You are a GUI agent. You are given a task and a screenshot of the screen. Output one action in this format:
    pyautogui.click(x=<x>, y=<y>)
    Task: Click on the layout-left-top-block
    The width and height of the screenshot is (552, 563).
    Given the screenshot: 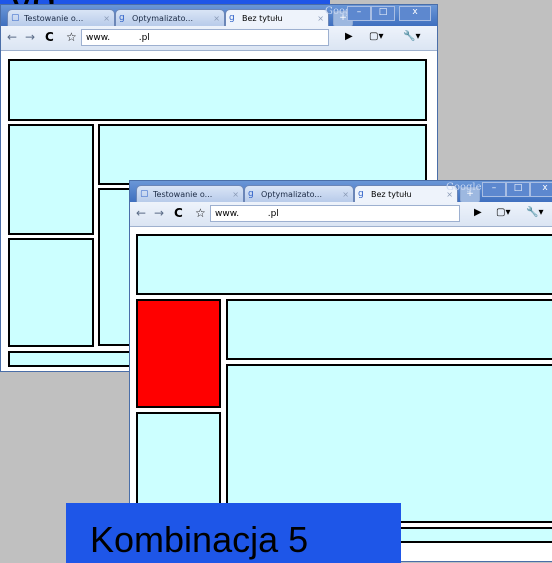 What is the action you would take?
    pyautogui.click(x=51, y=179)
    